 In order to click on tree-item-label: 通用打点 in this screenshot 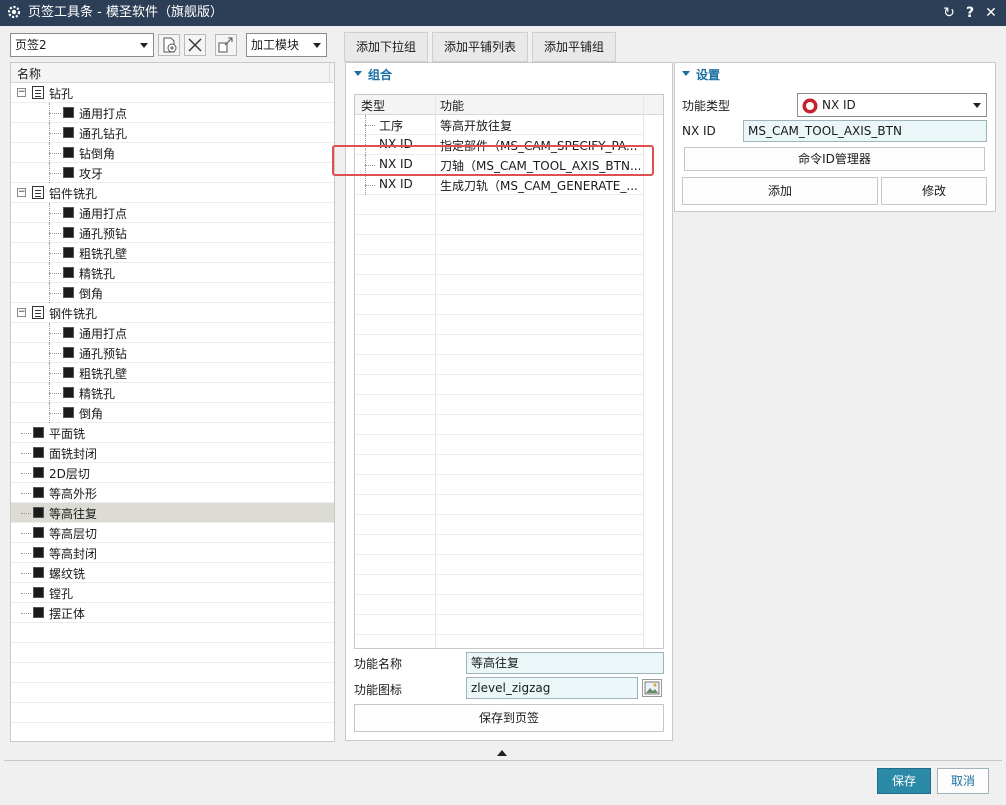, I will do `click(103, 114)`.